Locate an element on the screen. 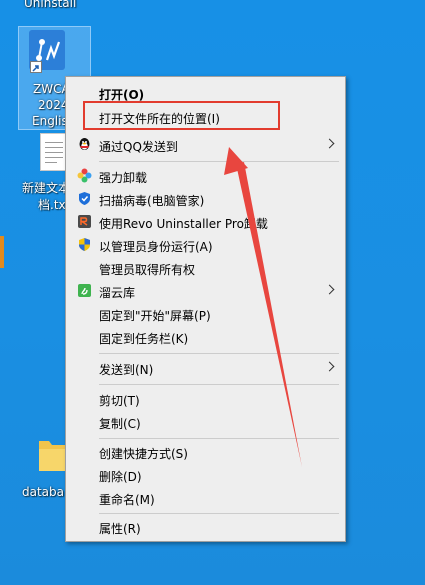 The width and height of the screenshot is (425, 585). app-label-line2: 2024 is located at coordinates (53, 105).